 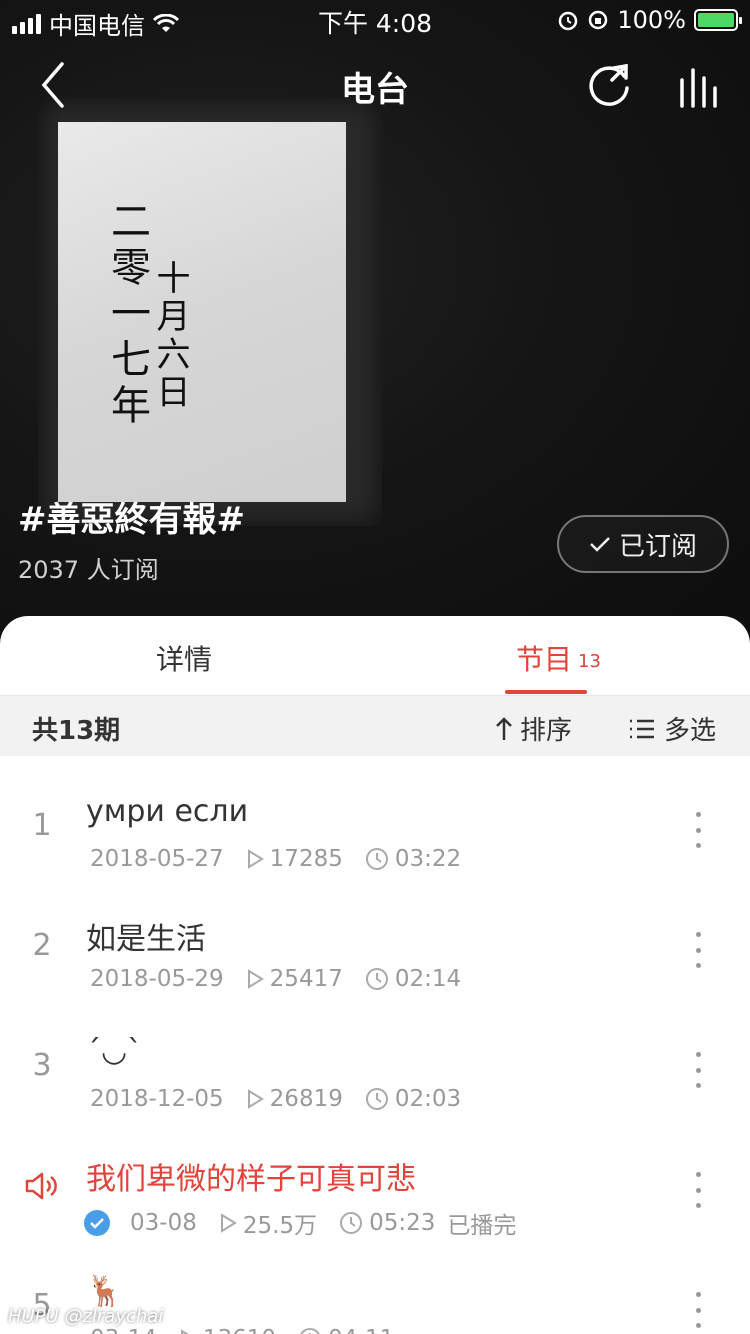 I want to click on list-item: 3 ˊ◡ˋ 2018-12-05 26819 02:03, so click(x=375, y=1086).